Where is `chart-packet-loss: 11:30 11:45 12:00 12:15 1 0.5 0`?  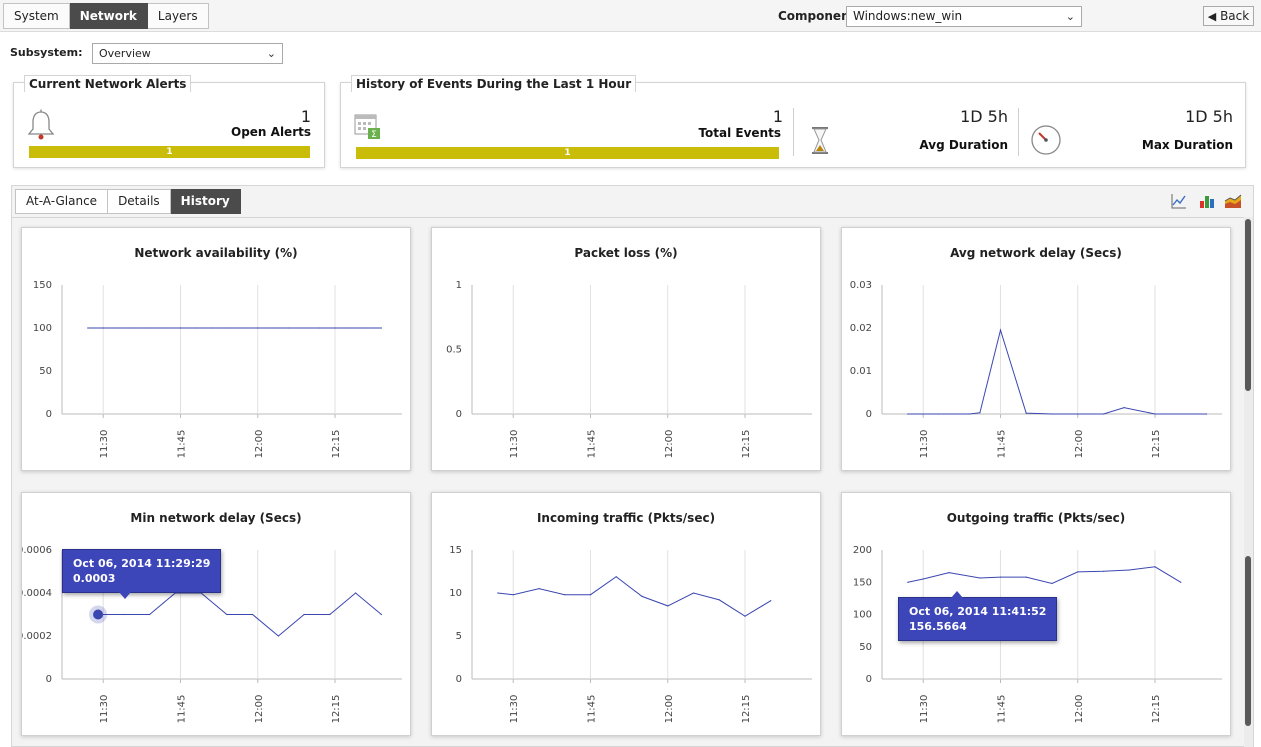
chart-packet-loss: 11:30 11:45 12:00 12:15 1 0.5 0 is located at coordinates (629, 369).